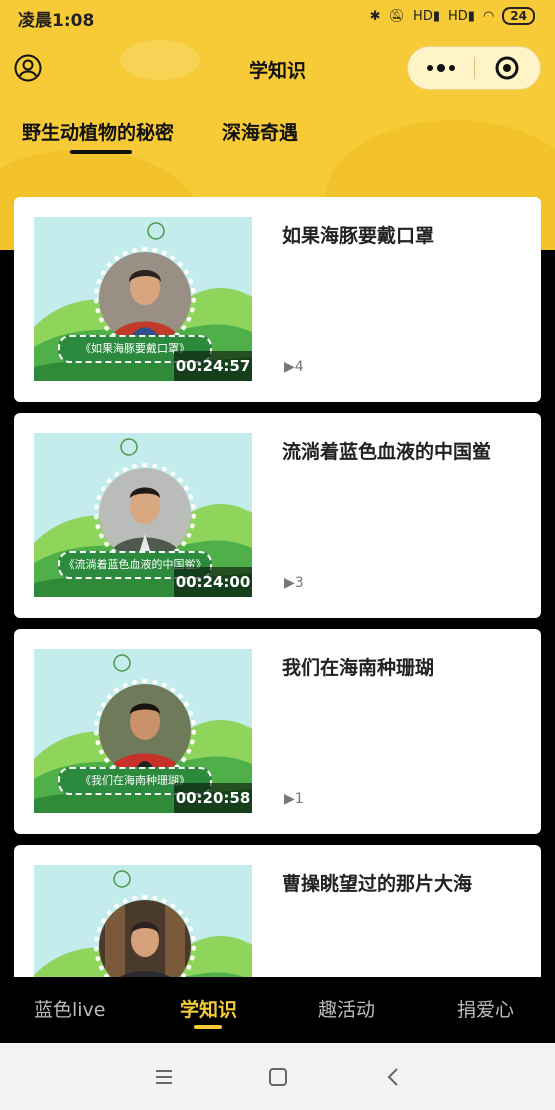 The height and width of the screenshot is (1110, 555). What do you see at coordinates (346, 1008) in the screenshot?
I see `tabbar-item-activities: 趣活动` at bounding box center [346, 1008].